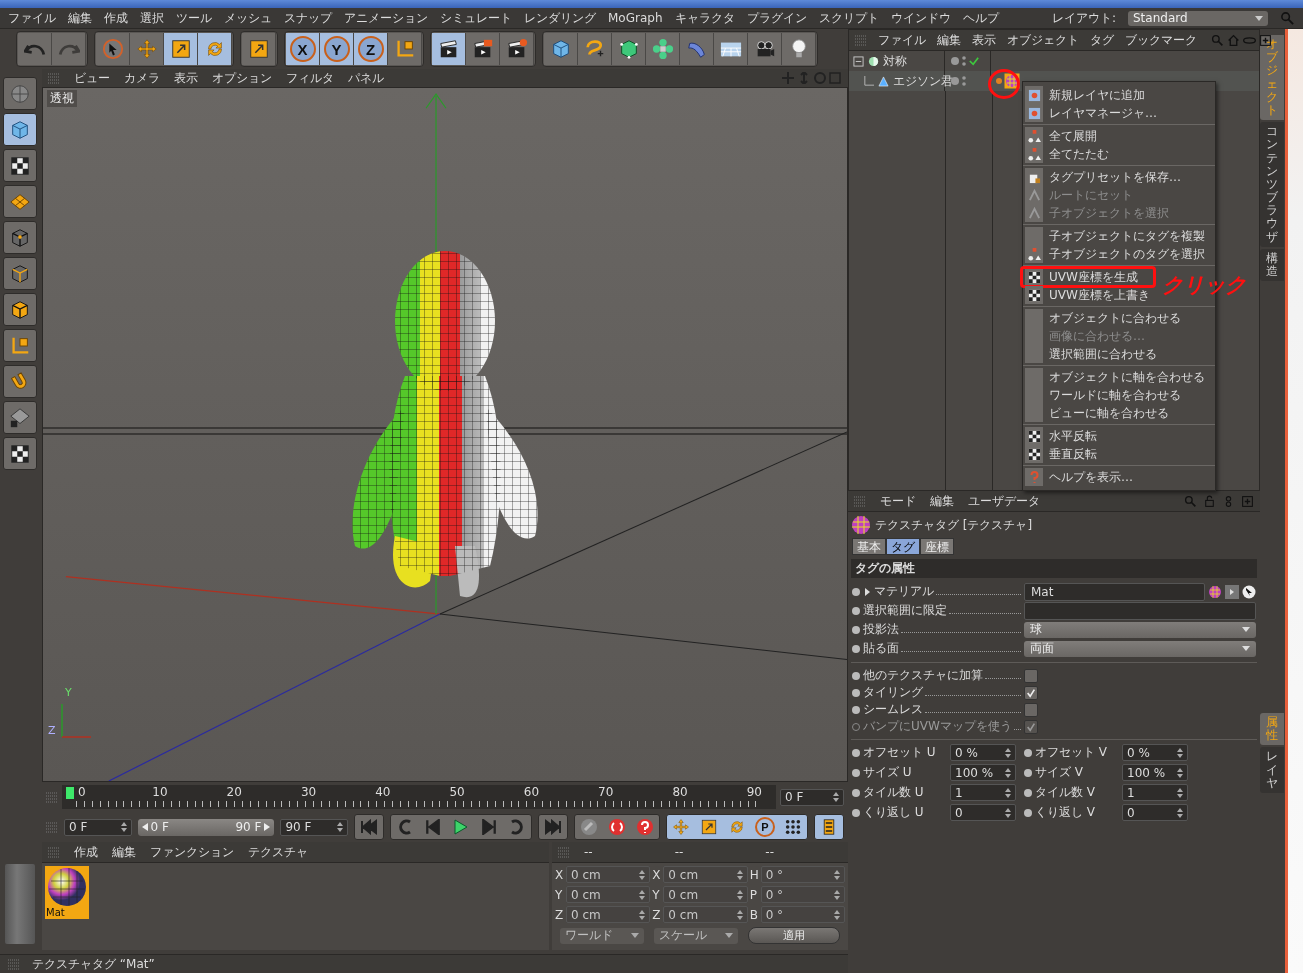 This screenshot has width=1303, height=973. Describe the element at coordinates (186, 78) in the screenshot. I see `menu-item: 表示` at that location.